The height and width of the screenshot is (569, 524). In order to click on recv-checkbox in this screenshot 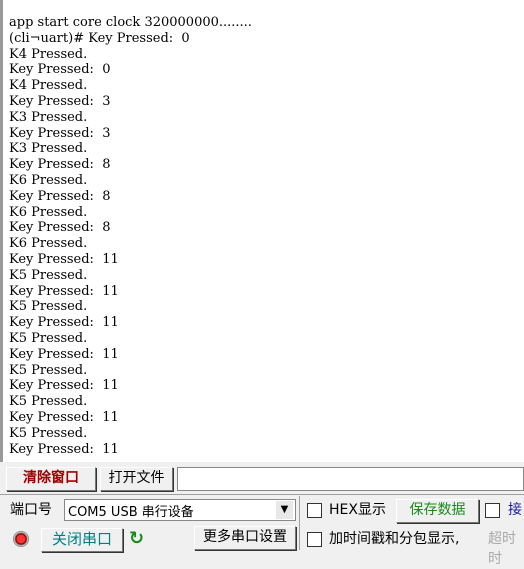, I will do `click(492, 510)`.